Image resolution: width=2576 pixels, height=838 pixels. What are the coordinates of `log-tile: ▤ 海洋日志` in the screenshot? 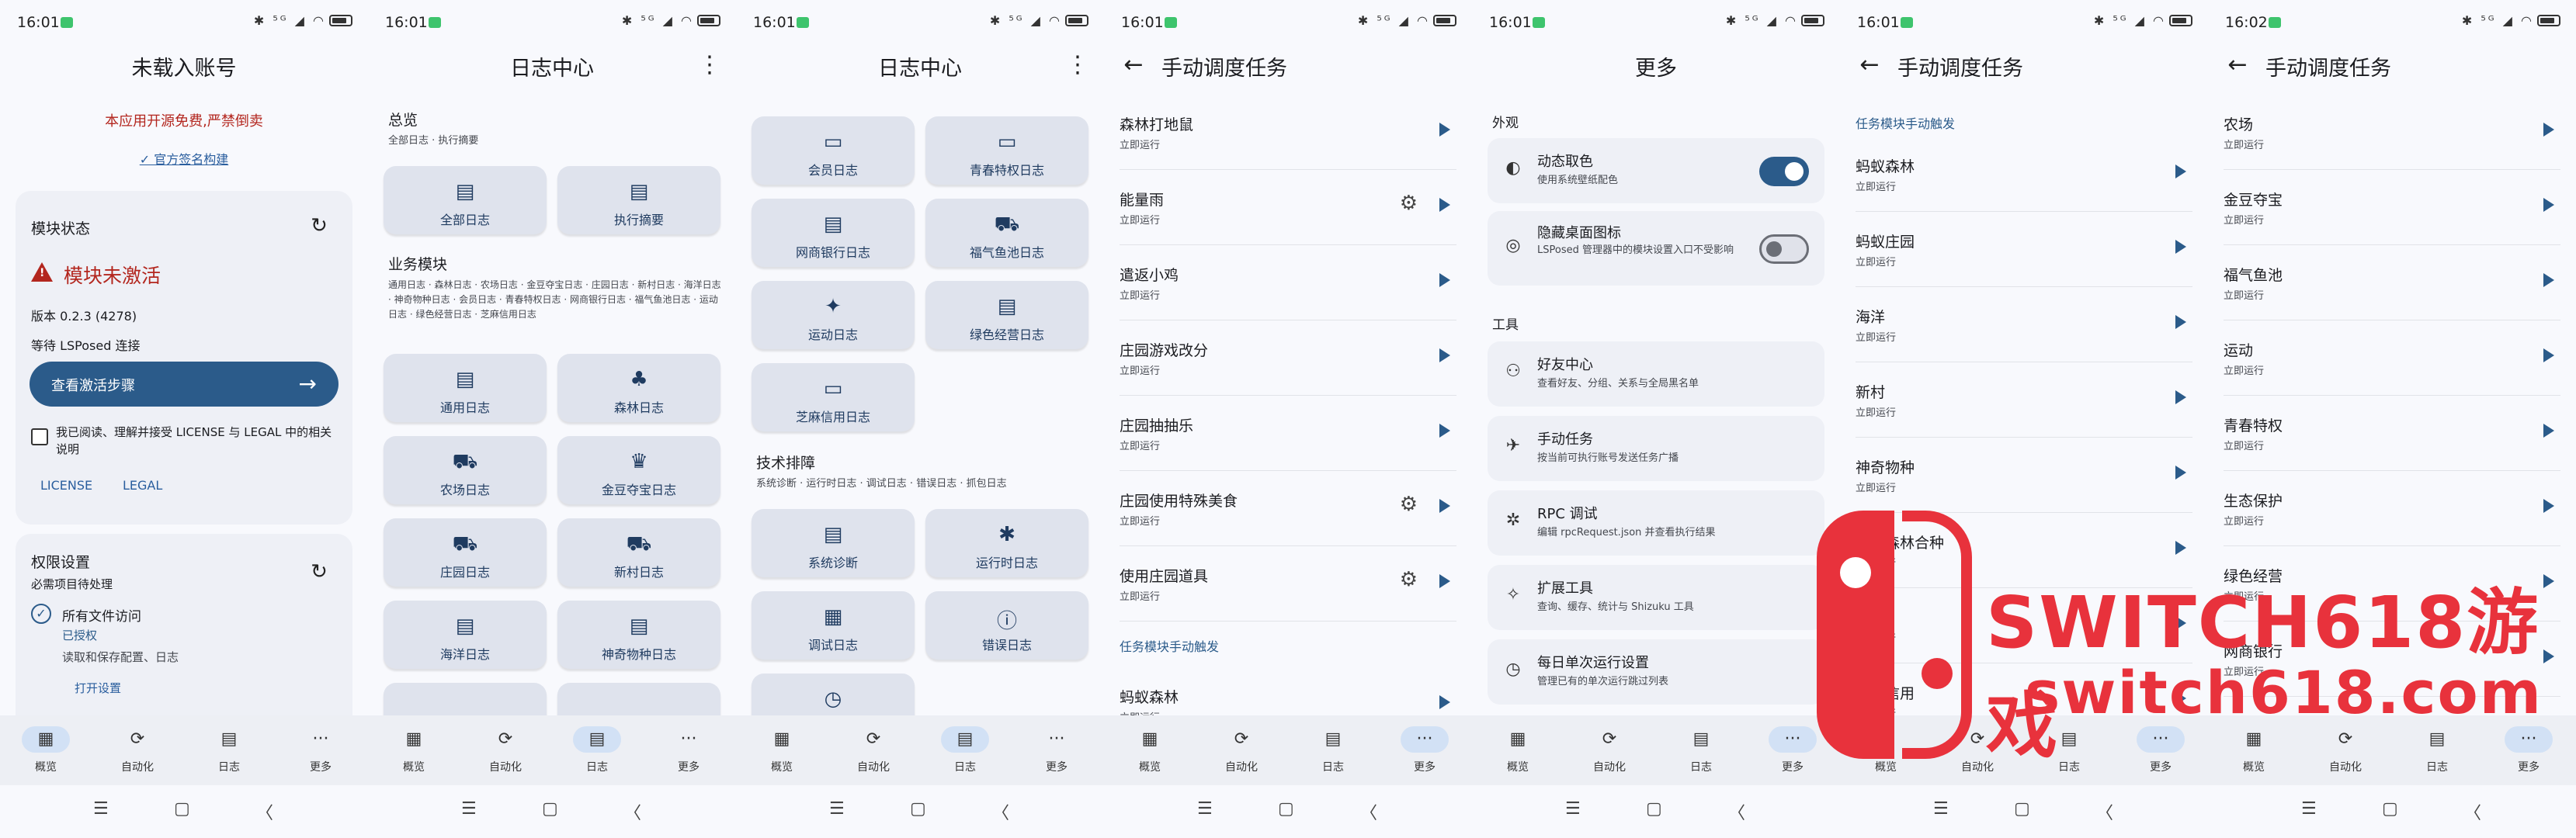 It's located at (465, 635).